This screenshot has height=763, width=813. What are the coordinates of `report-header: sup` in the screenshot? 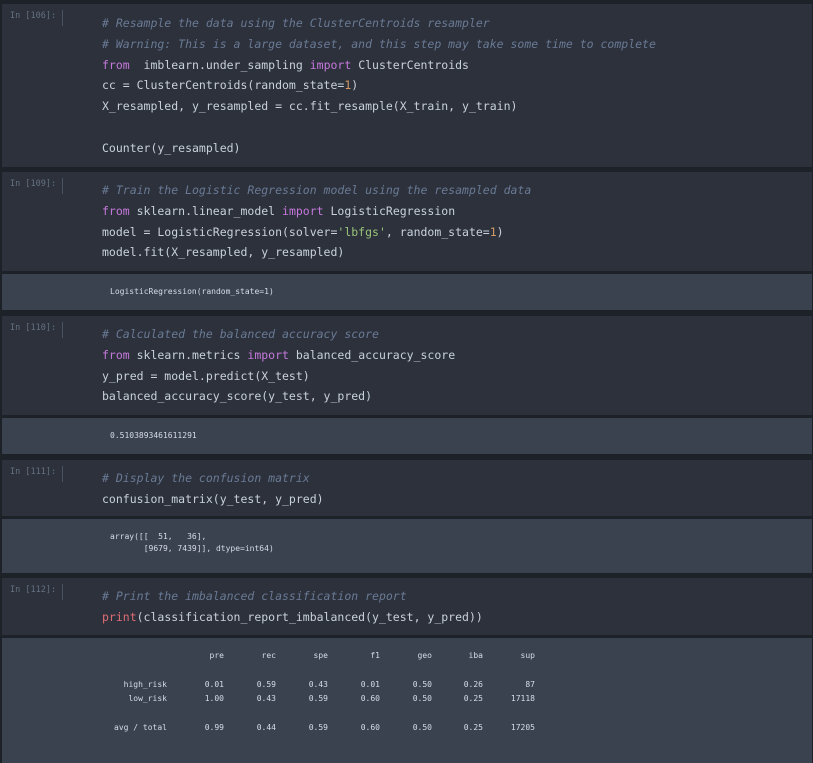 It's located at (527, 655).